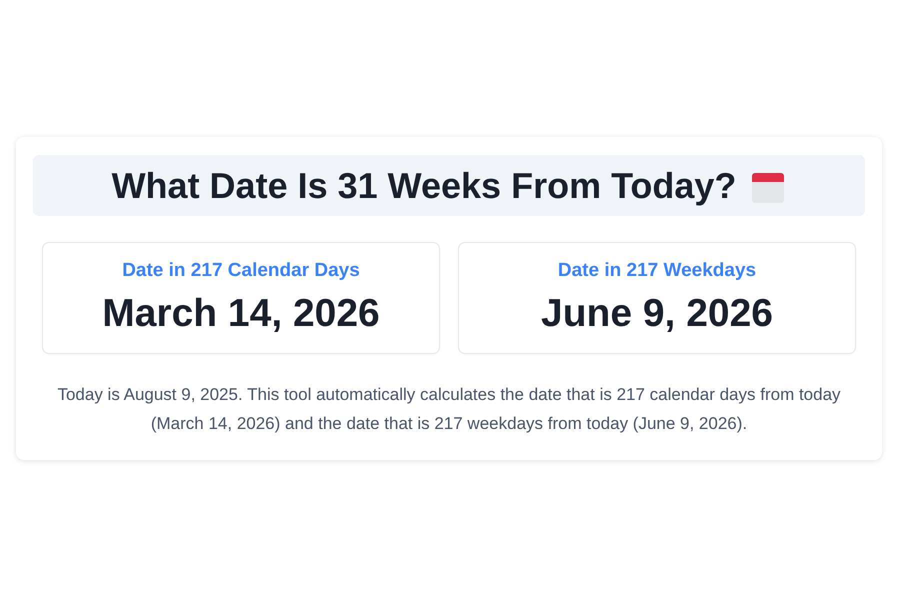  Describe the element at coordinates (424, 185) in the screenshot. I see `page-title: What Date Is 31 Weeks From Today?` at that location.